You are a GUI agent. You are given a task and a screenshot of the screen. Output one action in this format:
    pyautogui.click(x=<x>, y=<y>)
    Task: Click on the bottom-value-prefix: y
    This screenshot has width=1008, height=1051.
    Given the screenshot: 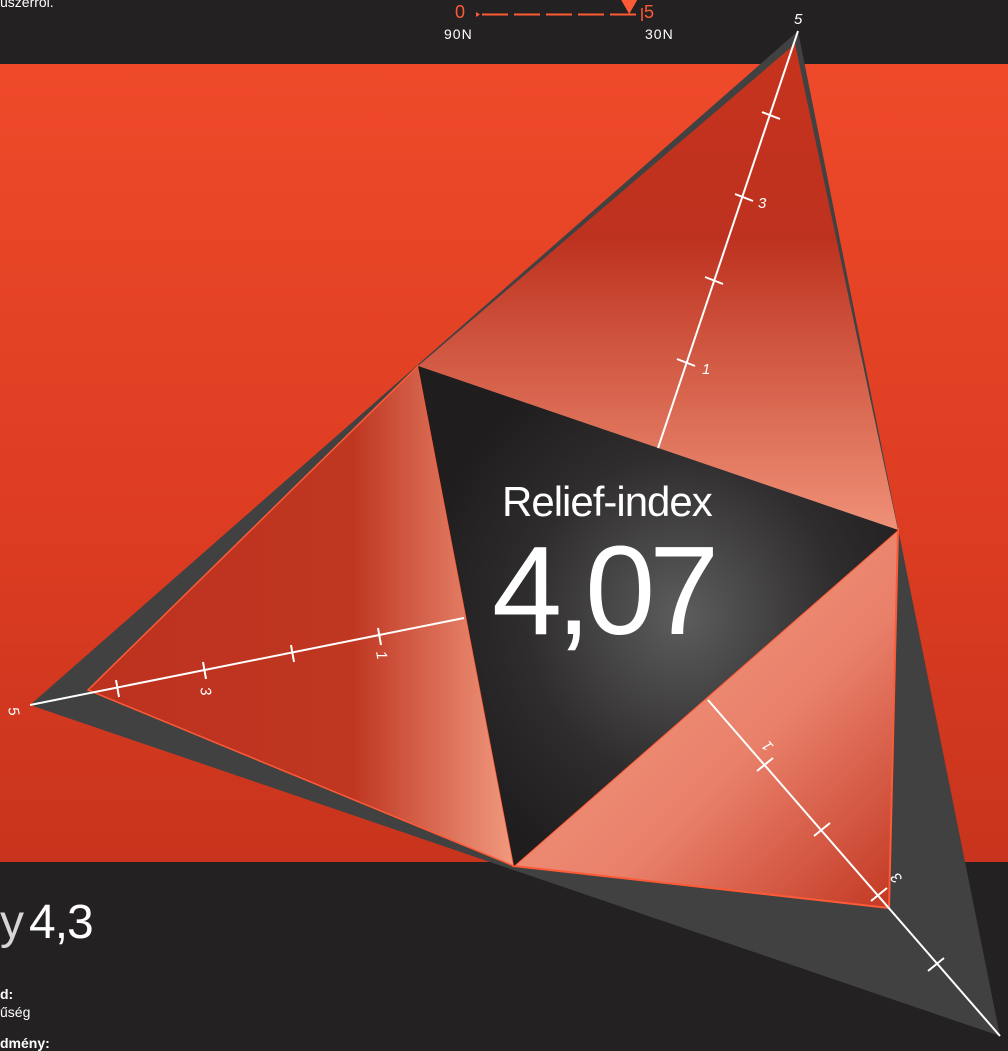 What is the action you would take?
    pyautogui.click(x=12, y=922)
    